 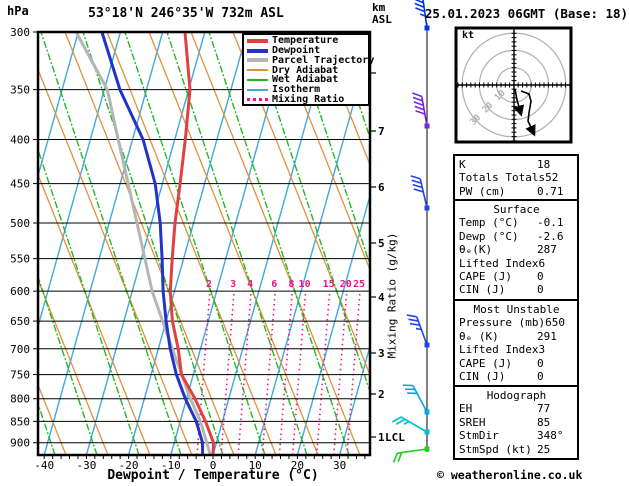 I want to click on legend-label: Mixing Ratio, so click(x=308, y=99).